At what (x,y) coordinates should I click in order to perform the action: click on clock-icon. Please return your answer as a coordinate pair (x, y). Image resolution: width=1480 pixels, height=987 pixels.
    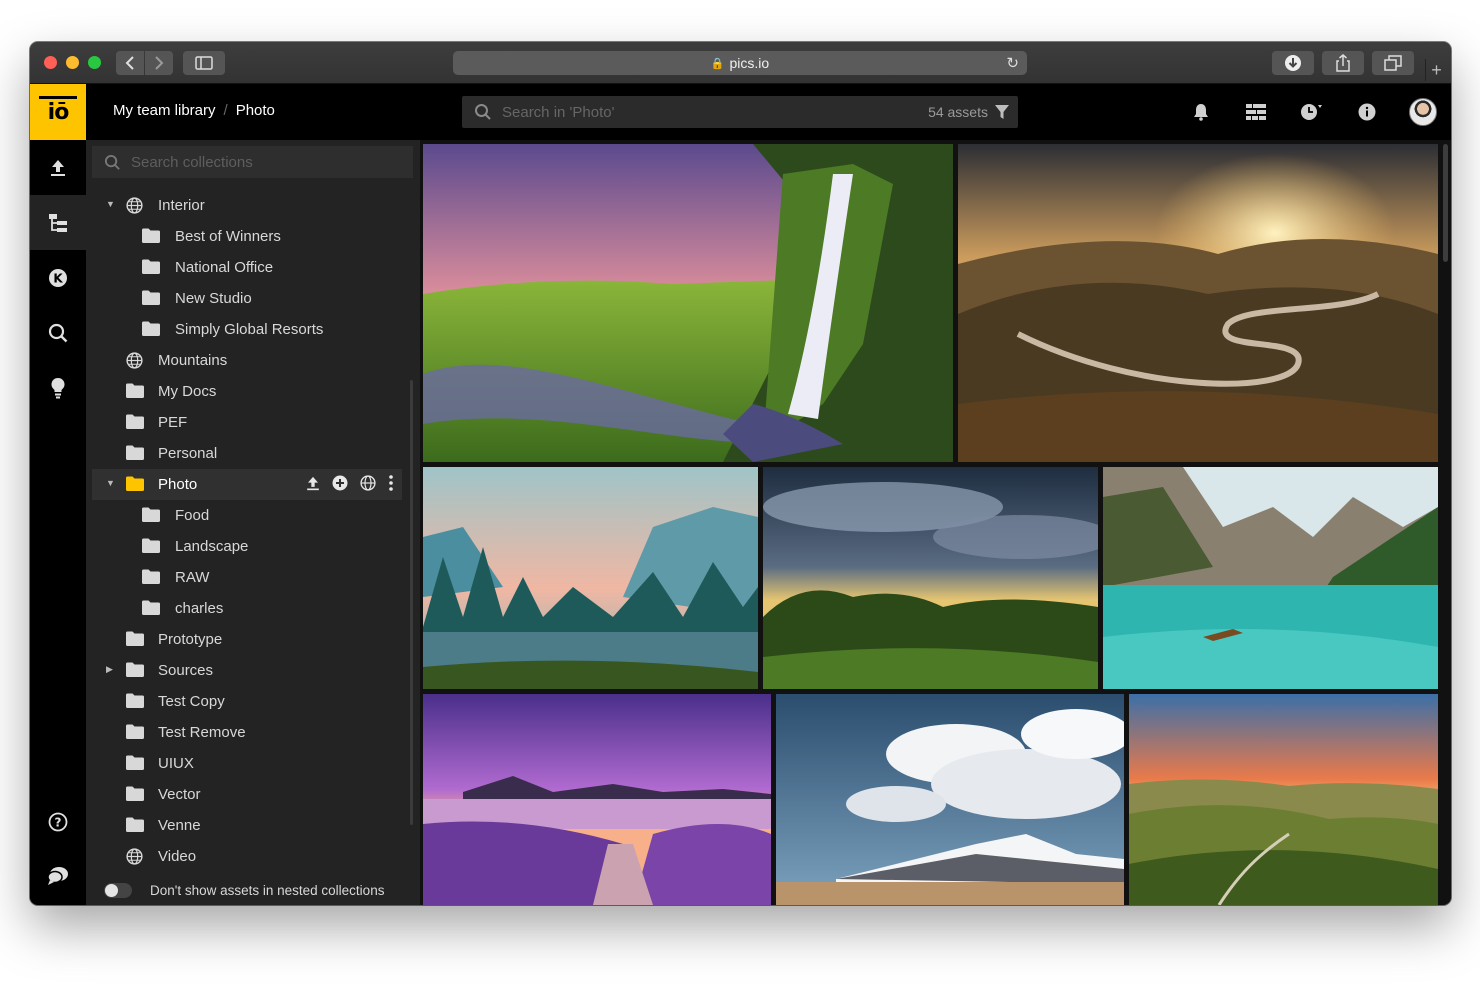
    Looking at the image, I should click on (1311, 112).